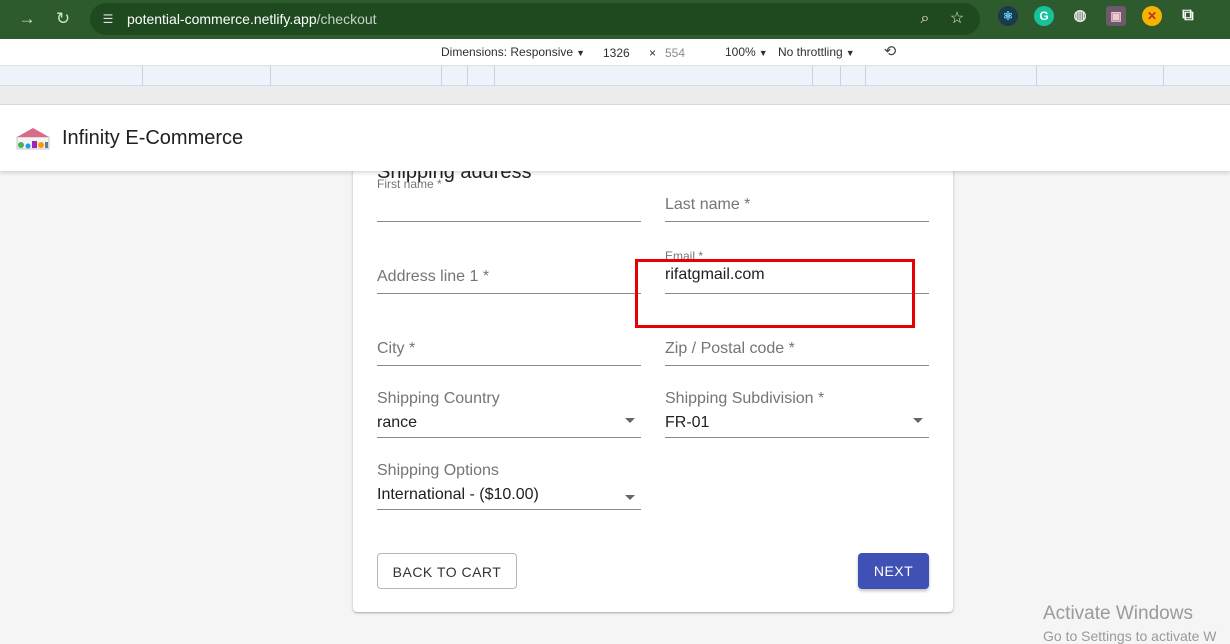 The image size is (1230, 644). What do you see at coordinates (409, 184) in the screenshot?
I see `first-name-label: First name *` at bounding box center [409, 184].